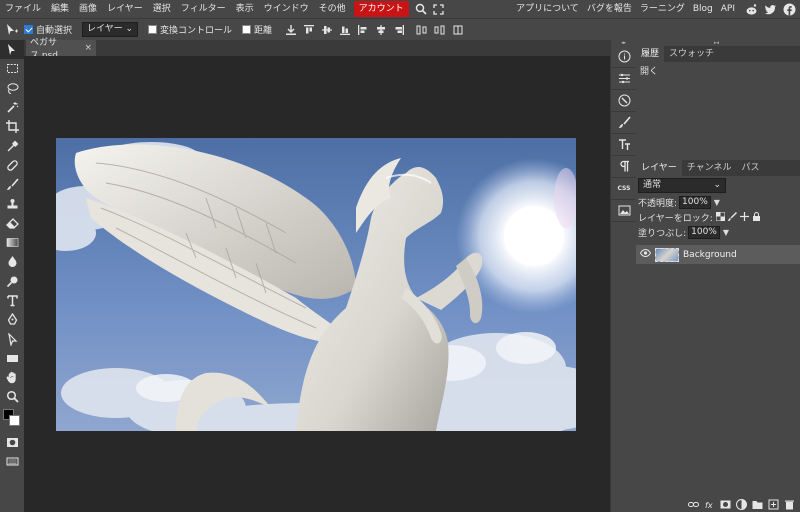 Image resolution: width=800 pixels, height=512 pixels. Describe the element at coordinates (363, 30) in the screenshot. I see `align-left-icon` at that location.